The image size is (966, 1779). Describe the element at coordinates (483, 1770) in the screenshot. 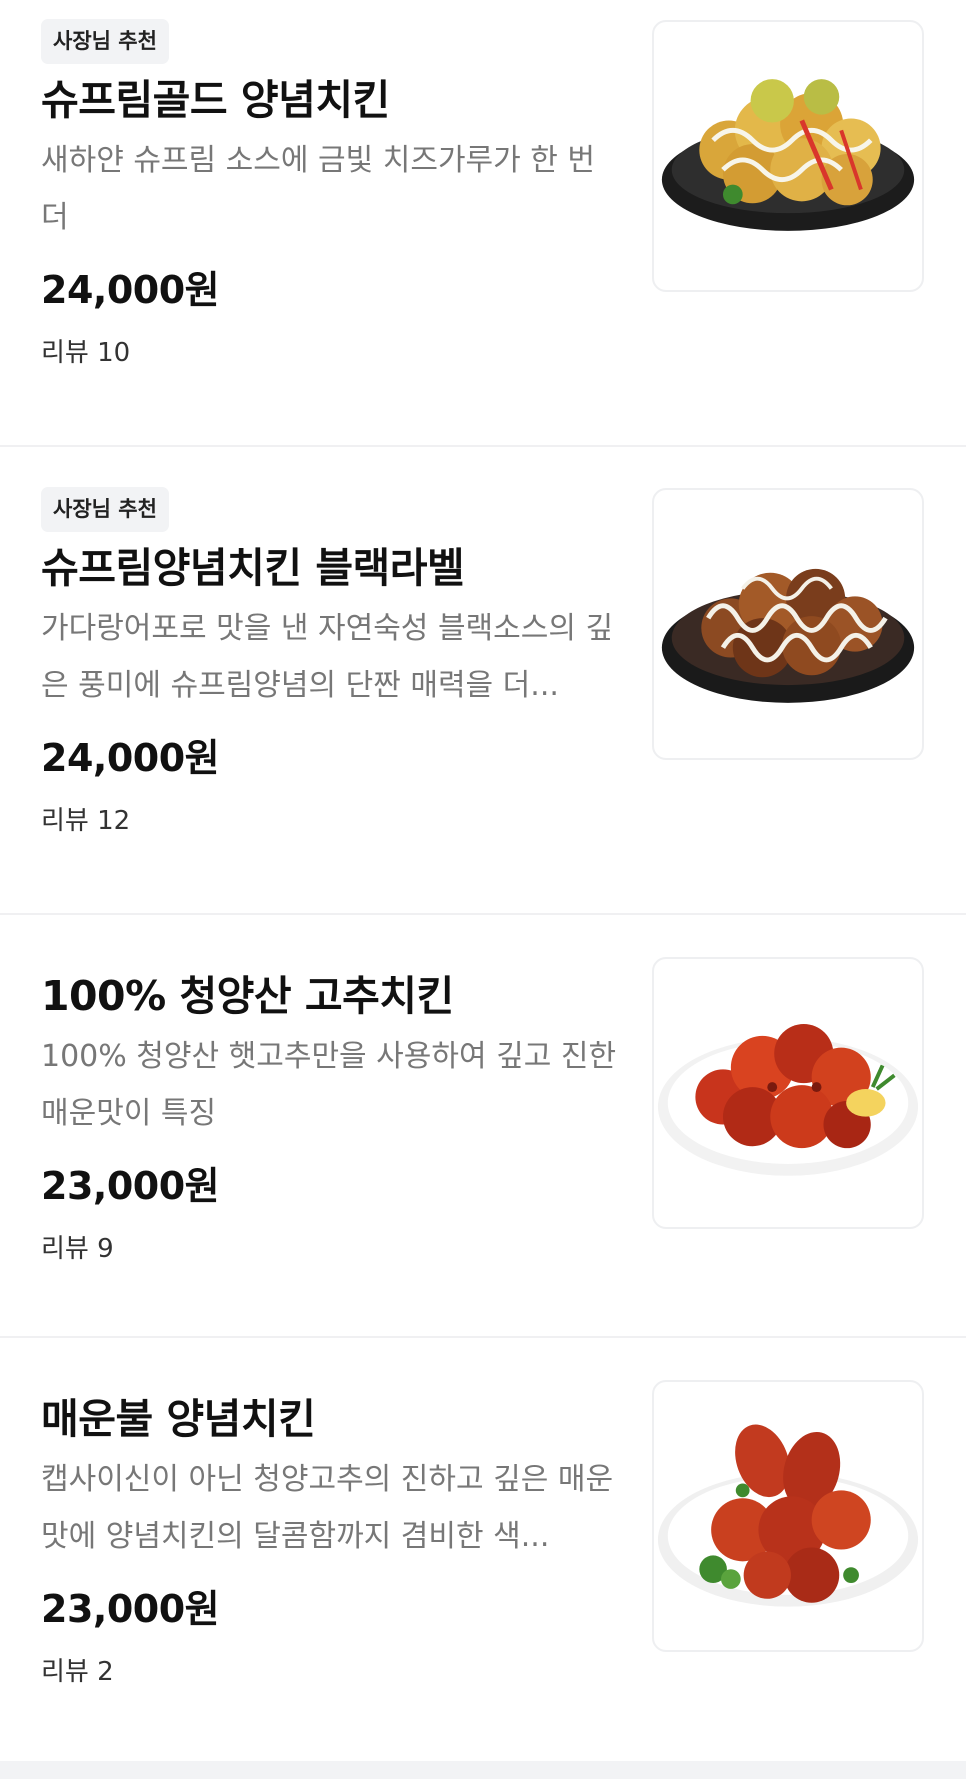

I see `bottom-divider` at that location.